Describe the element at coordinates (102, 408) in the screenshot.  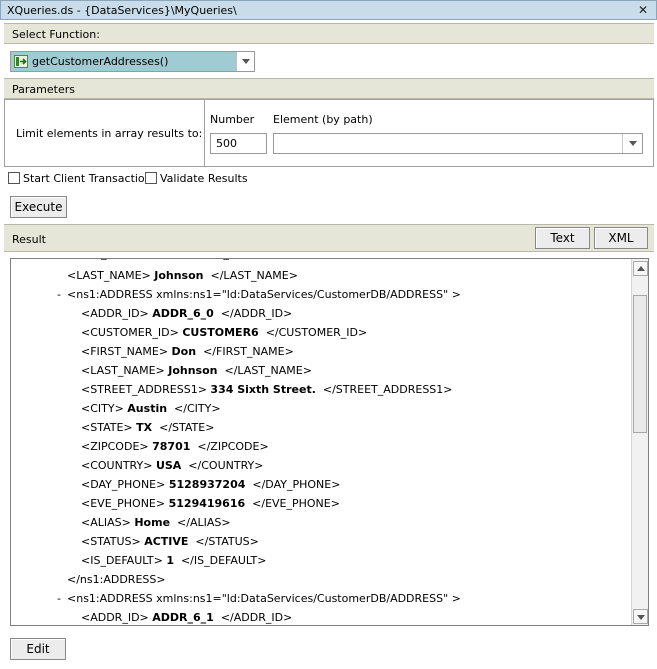
I see `xml-open-tag: <CITY>` at that location.